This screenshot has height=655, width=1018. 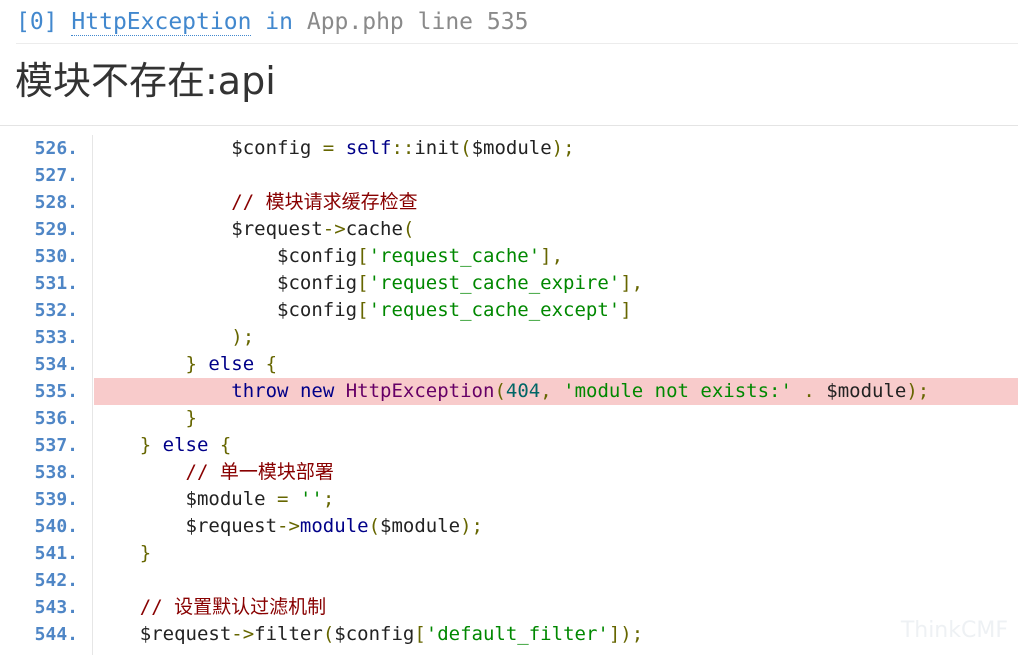 What do you see at coordinates (145, 81) in the screenshot?
I see `exception-message: 模块不存在:api` at bounding box center [145, 81].